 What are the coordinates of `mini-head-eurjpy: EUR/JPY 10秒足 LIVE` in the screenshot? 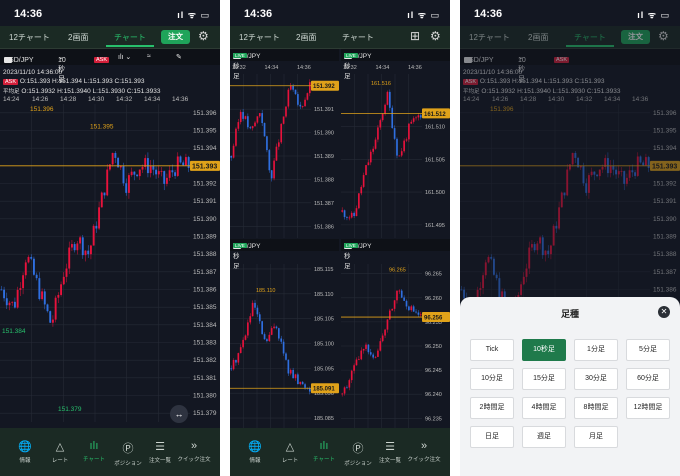 It's located at (395, 64).